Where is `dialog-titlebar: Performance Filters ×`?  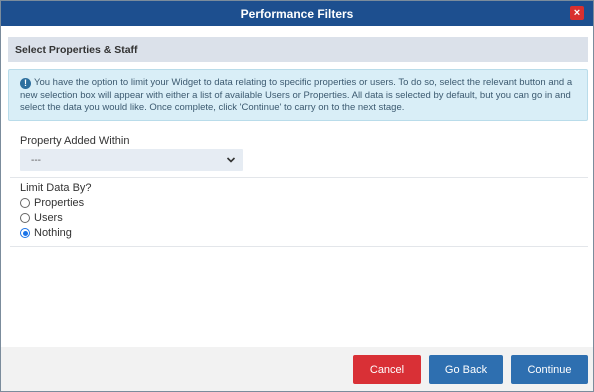 dialog-titlebar: Performance Filters × is located at coordinates (297, 13).